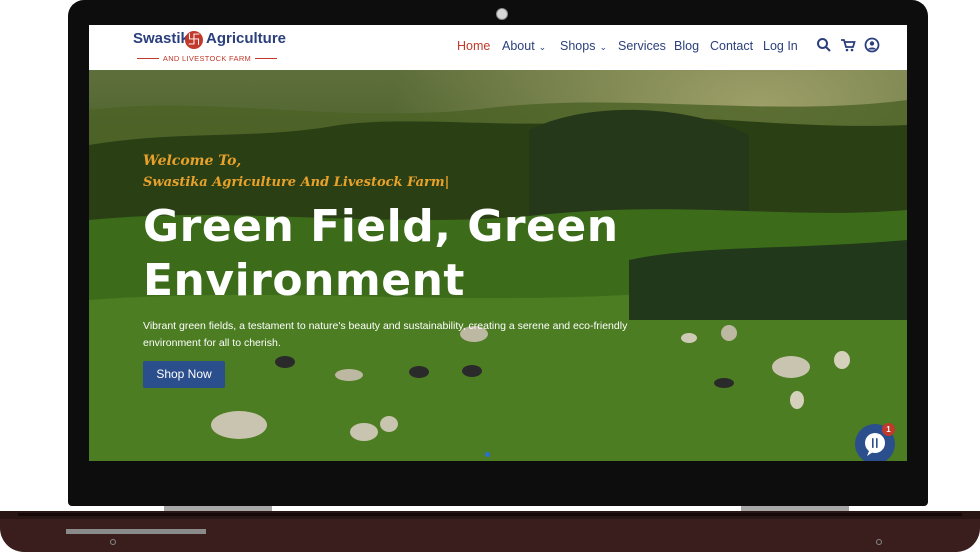 The width and height of the screenshot is (980, 552). What do you see at coordinates (210, 47) in the screenshot?
I see `site-logo: Swastik 卐 Agriculture AND LIVESTOCK FARM` at bounding box center [210, 47].